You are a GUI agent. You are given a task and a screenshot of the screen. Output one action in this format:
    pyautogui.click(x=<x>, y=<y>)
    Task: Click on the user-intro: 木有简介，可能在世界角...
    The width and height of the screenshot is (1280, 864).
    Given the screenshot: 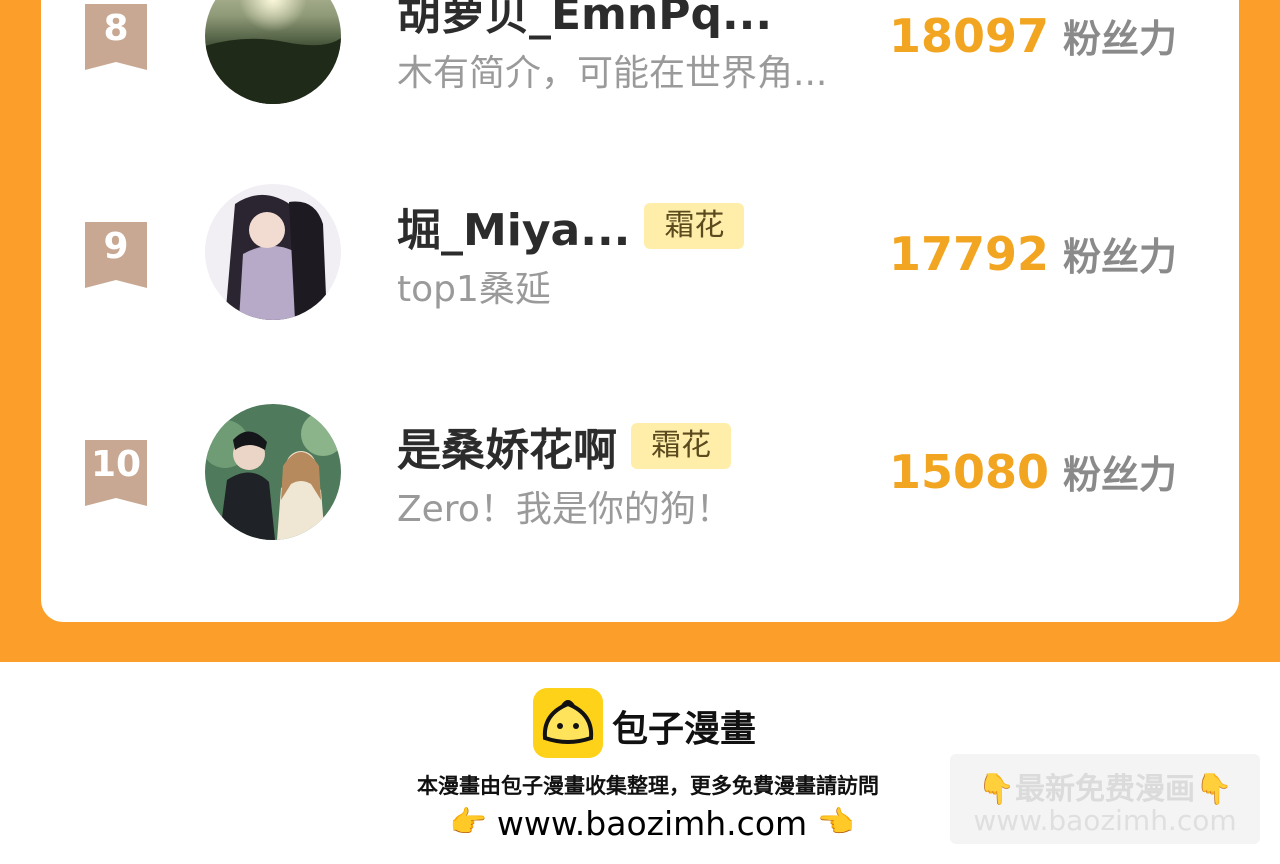 What is the action you would take?
    pyautogui.click(x=612, y=73)
    